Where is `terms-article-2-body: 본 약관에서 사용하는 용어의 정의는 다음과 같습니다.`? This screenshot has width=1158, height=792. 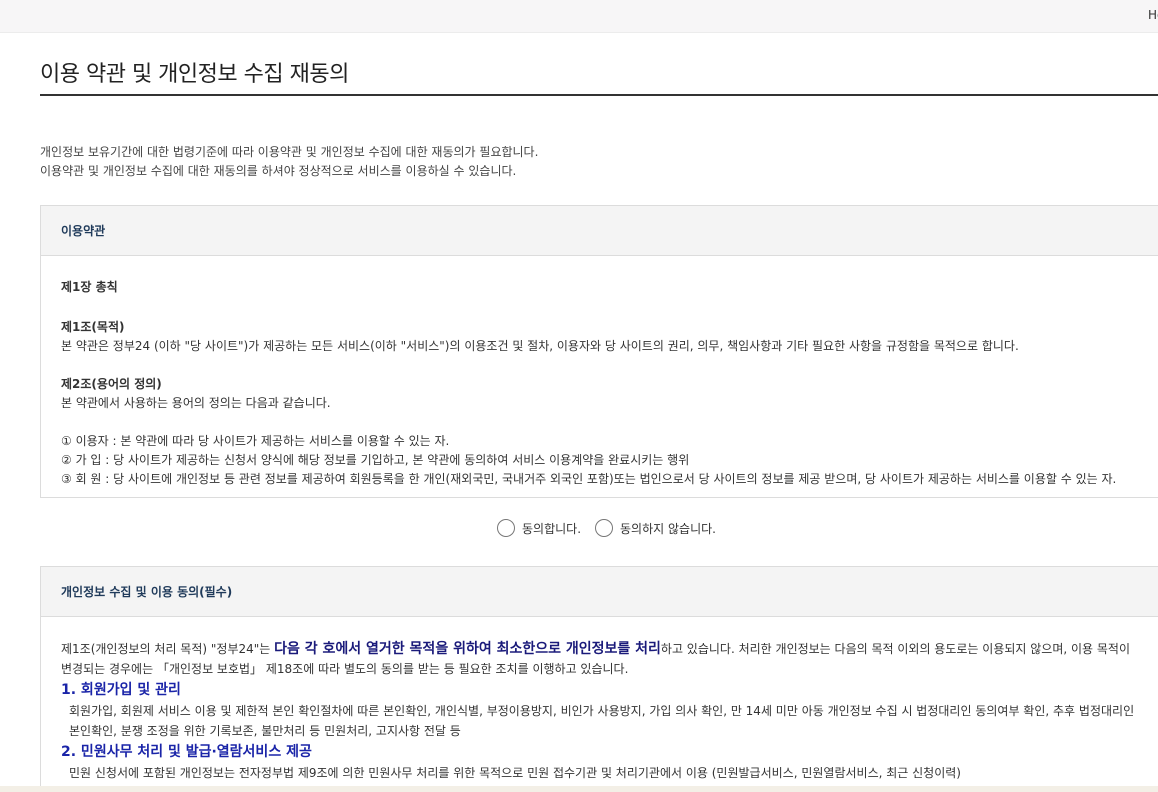
terms-article-2-body: 본 약관에서 사용하는 용어의 정의는 다음과 같습니다. is located at coordinates (196, 403).